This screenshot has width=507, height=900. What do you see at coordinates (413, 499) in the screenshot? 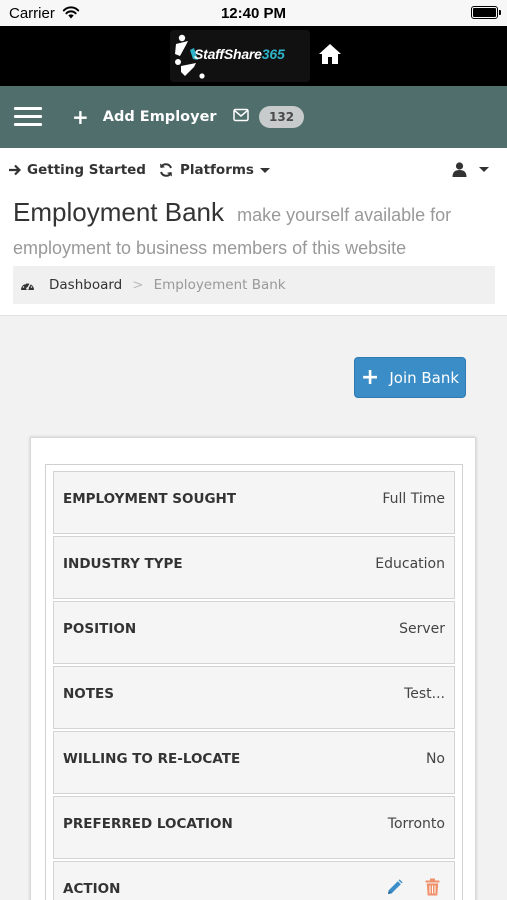
I see `detail-value: Full Time` at bounding box center [413, 499].